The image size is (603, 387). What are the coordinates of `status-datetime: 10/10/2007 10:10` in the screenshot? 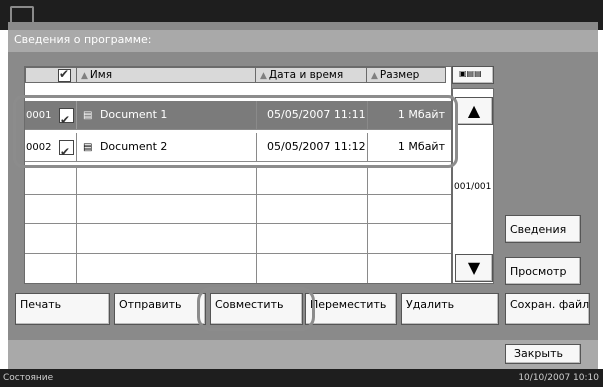 It's located at (558, 378).